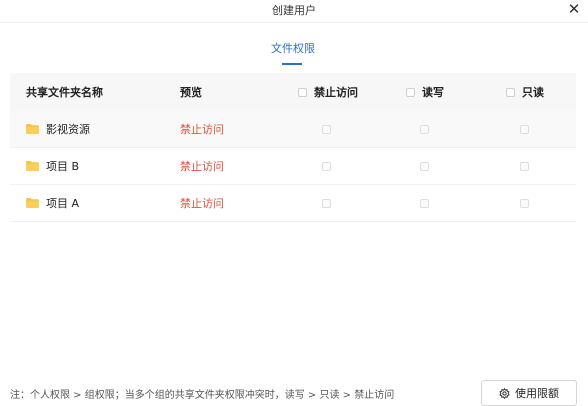 Image resolution: width=588 pixels, height=406 pixels. I want to click on usage-quota-button: 使用限额, so click(529, 393).